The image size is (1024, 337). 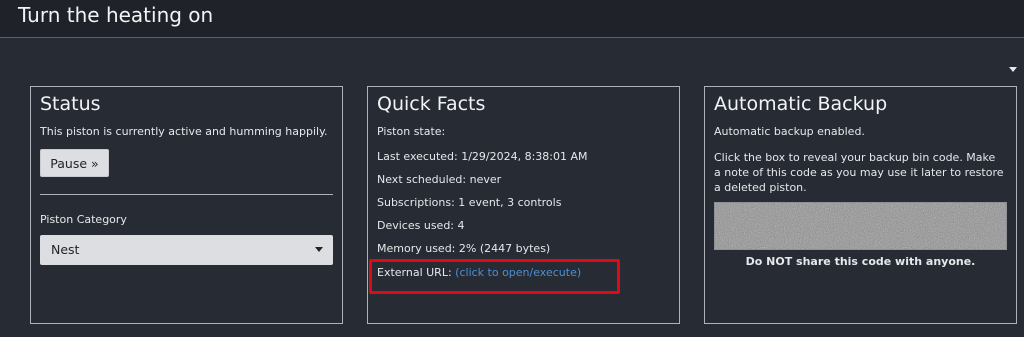 I want to click on quick-facts-title: Quick Facts, so click(x=431, y=104).